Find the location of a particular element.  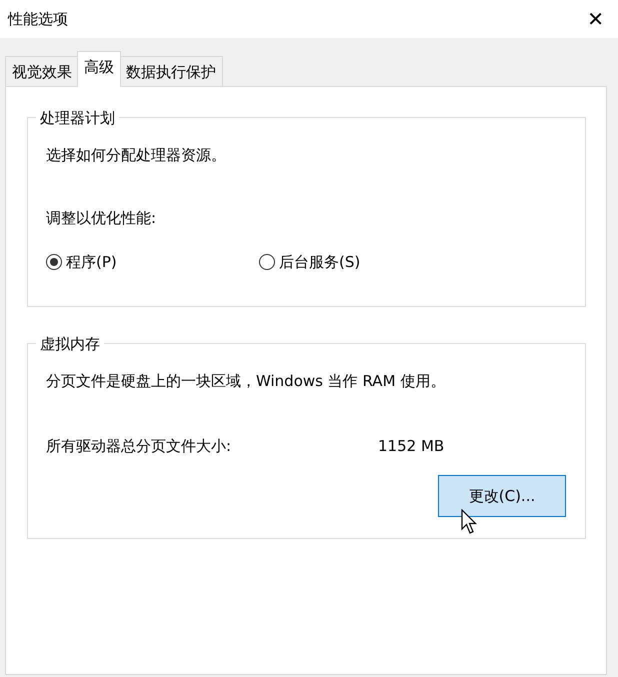

cursor-icon is located at coordinates (469, 522).